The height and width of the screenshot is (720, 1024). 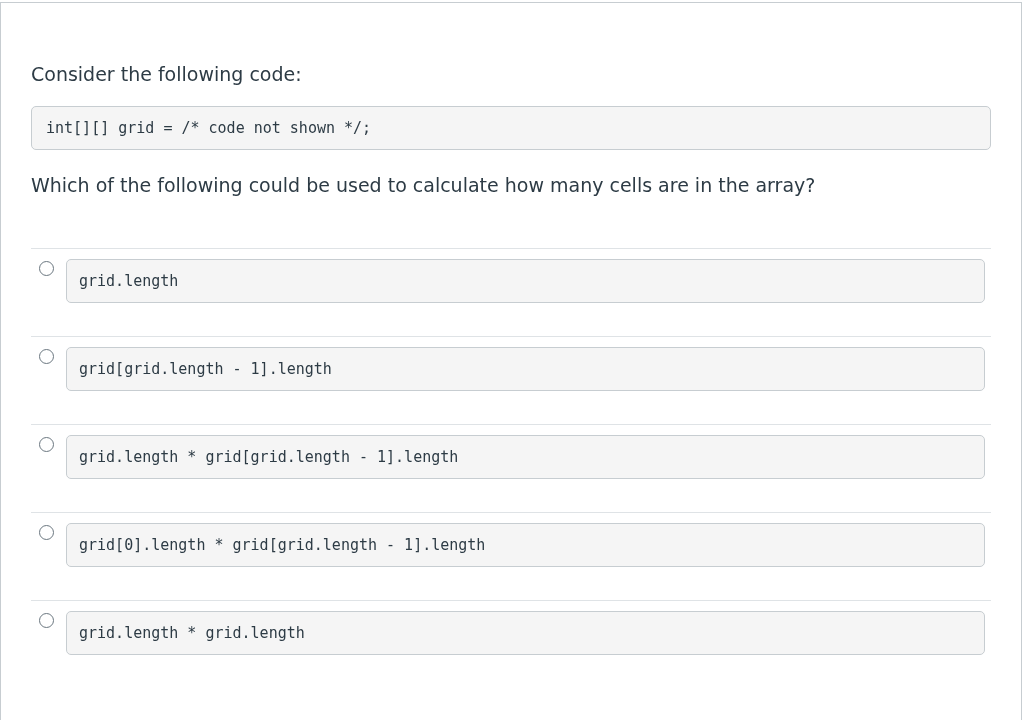 I want to click on answer-option: grid[0].length * grid[grid.length - 1].length, so click(x=525, y=545).